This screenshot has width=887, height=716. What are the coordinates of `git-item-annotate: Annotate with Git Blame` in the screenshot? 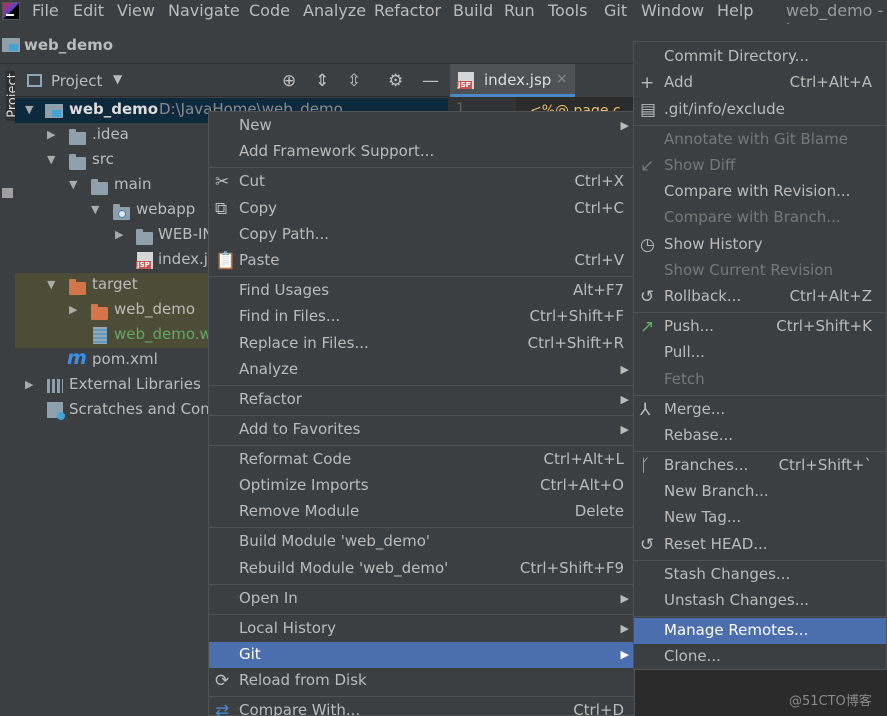 It's located at (760, 140).